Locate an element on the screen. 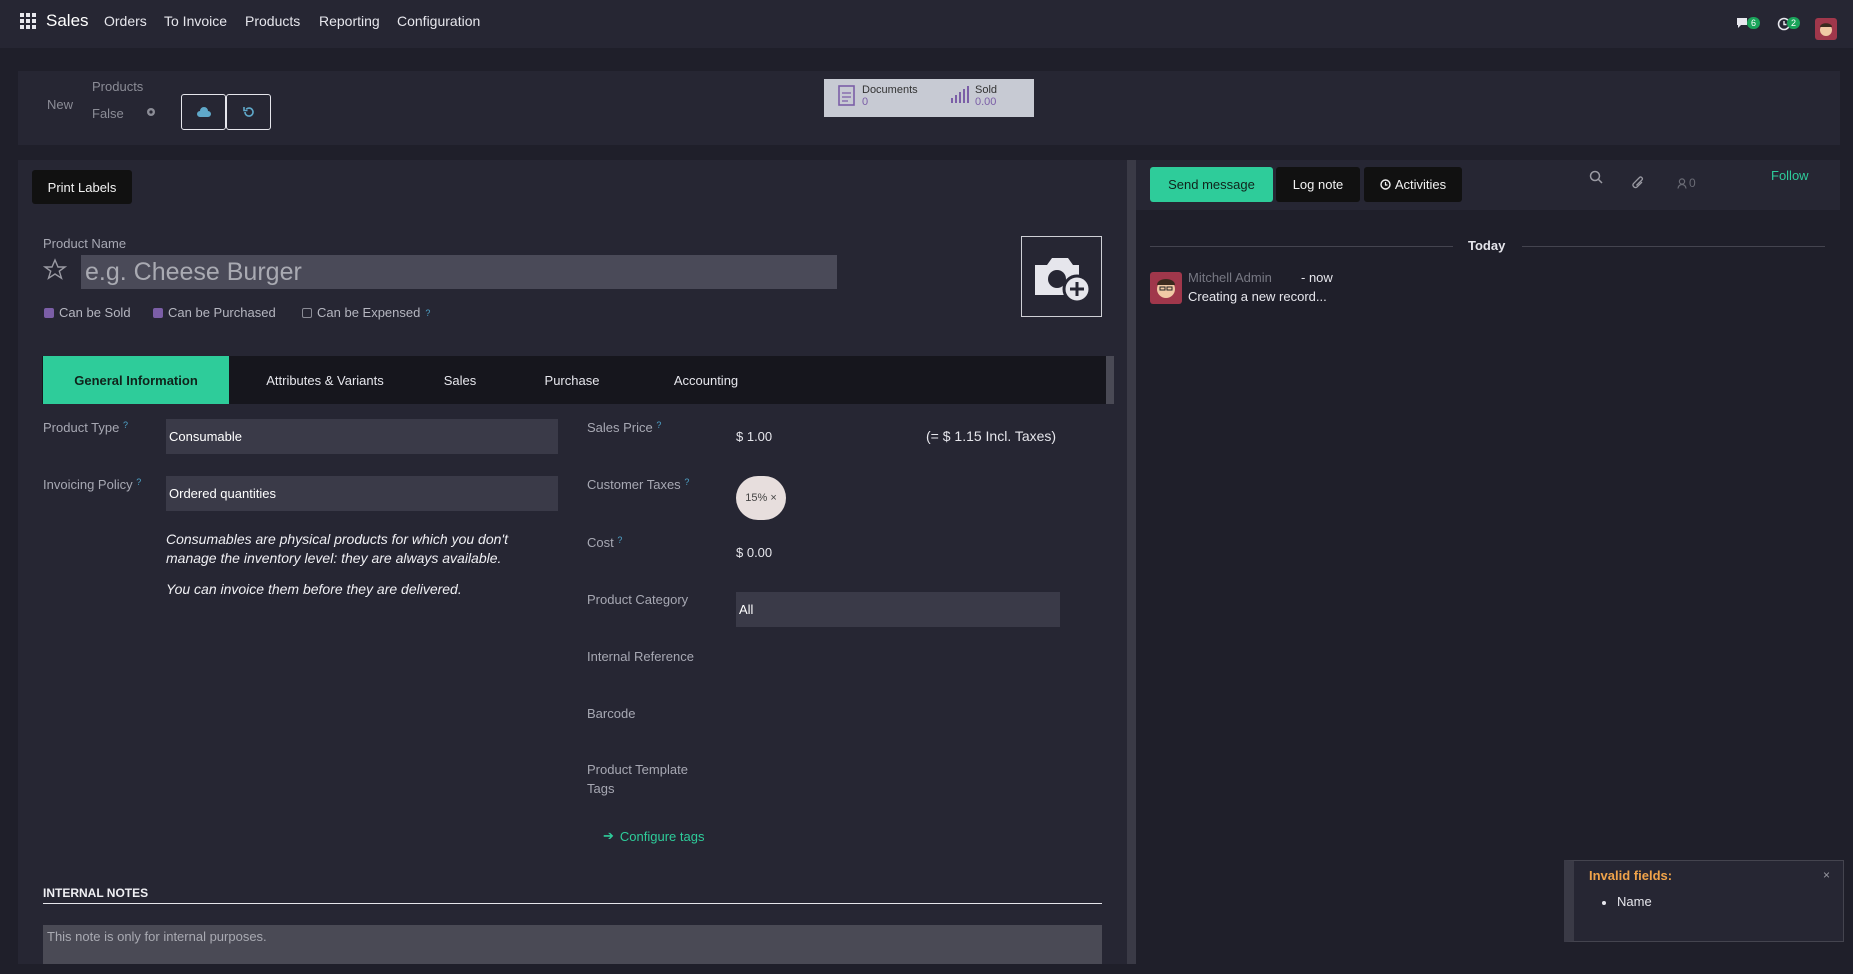 The height and width of the screenshot is (974, 1853). customer-taxes-label: Customer Taxes ? is located at coordinates (638, 484).